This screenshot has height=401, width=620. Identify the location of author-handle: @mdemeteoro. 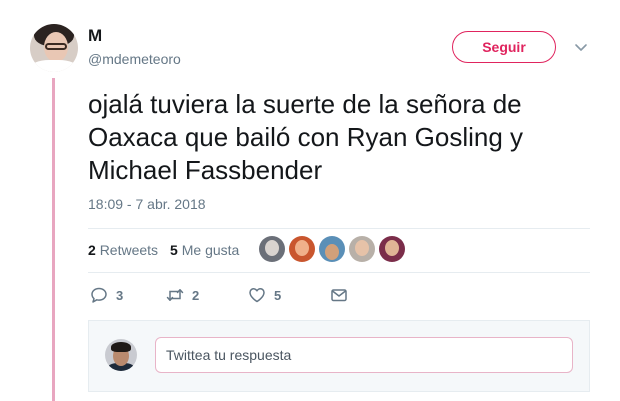
(134, 59).